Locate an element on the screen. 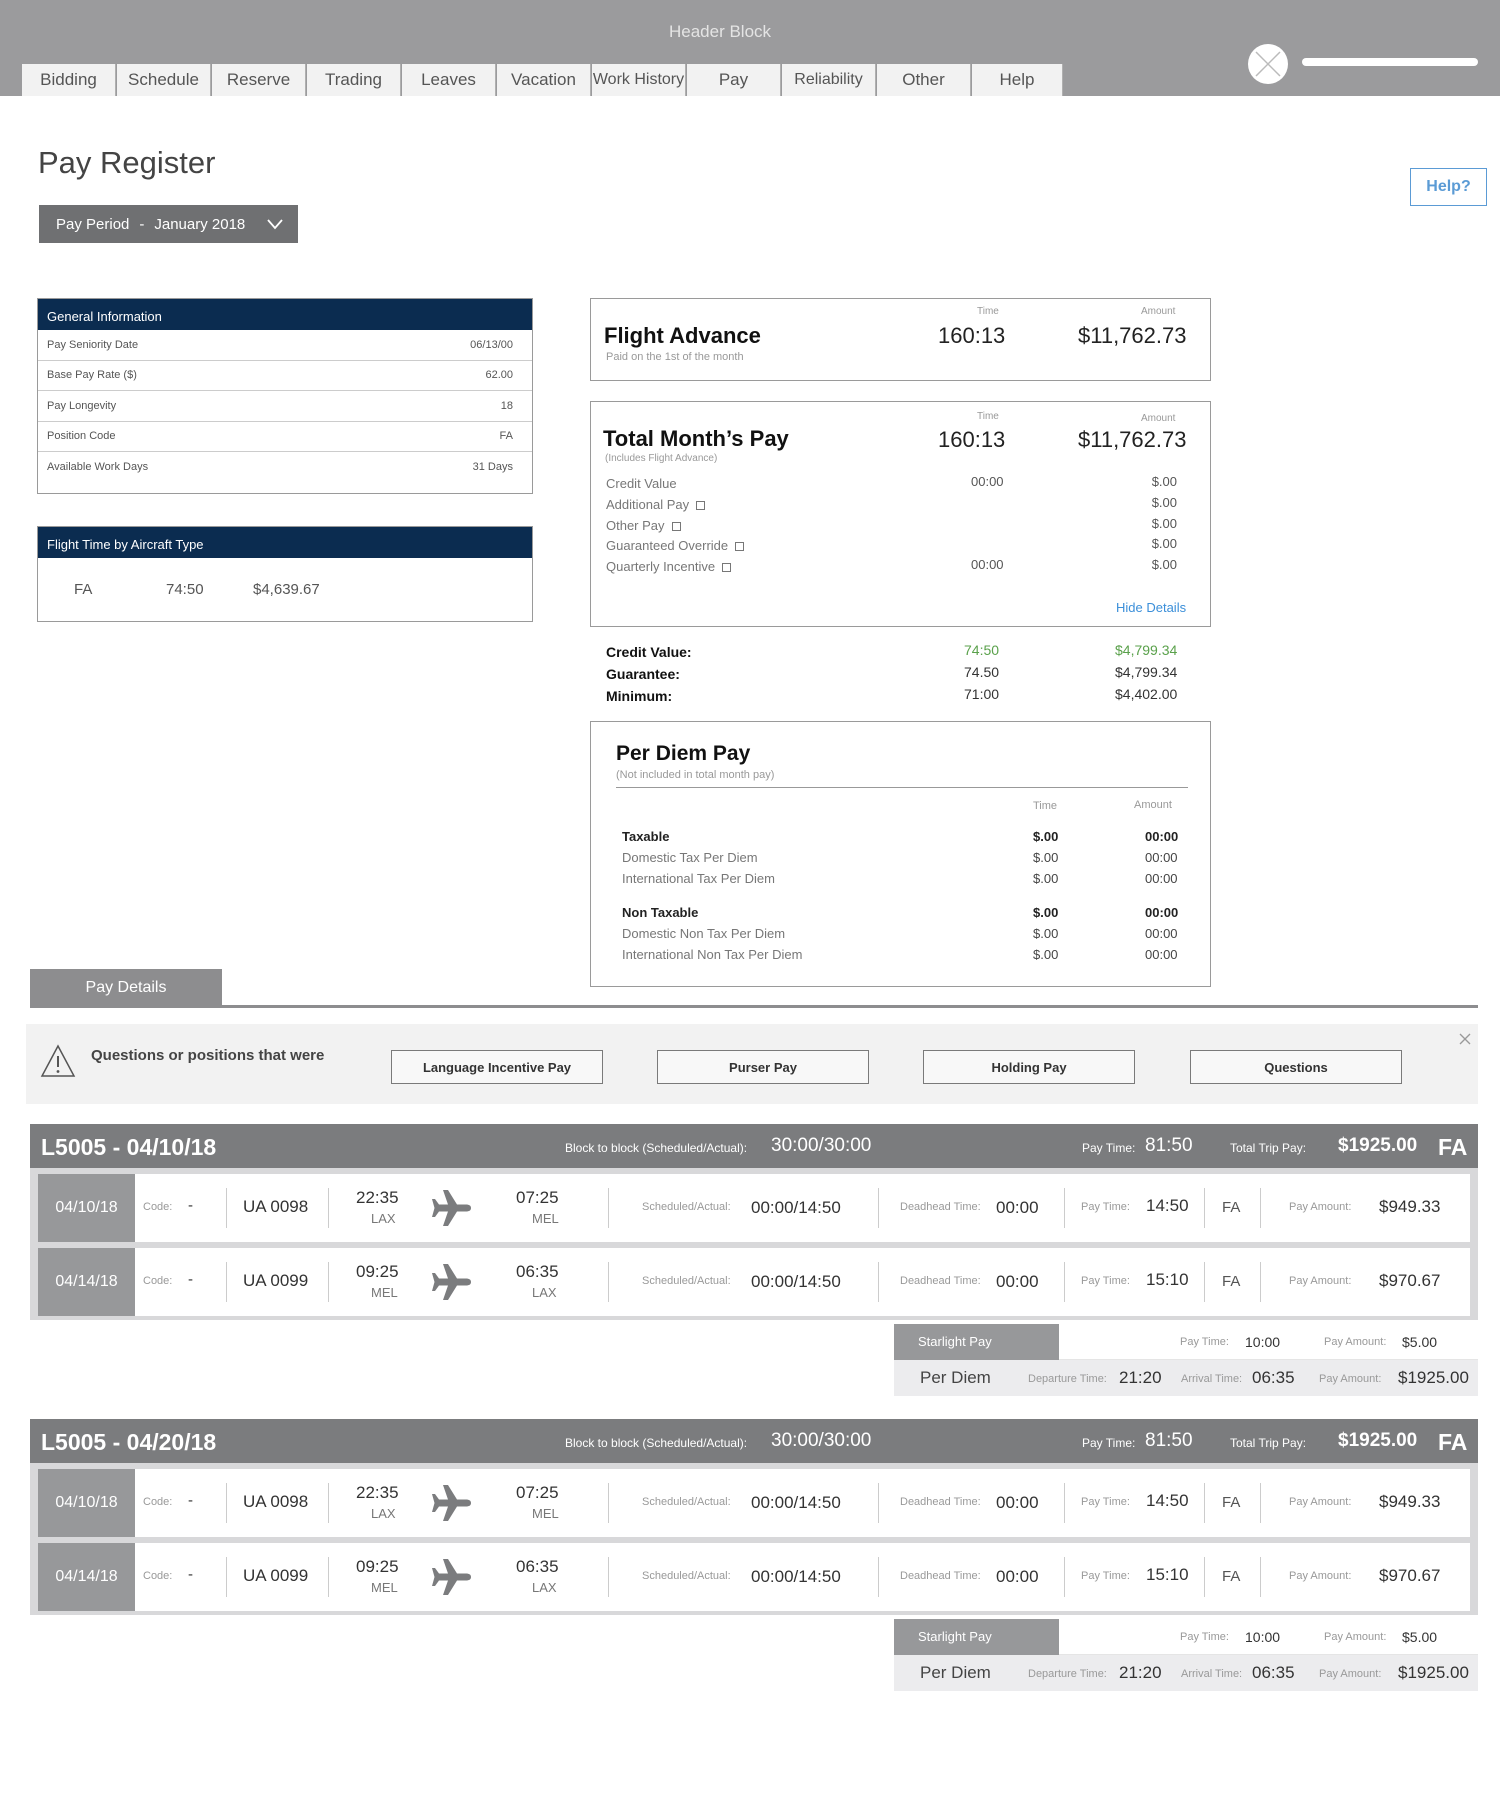  avatar-placeholder-icon is located at coordinates (1268, 64).